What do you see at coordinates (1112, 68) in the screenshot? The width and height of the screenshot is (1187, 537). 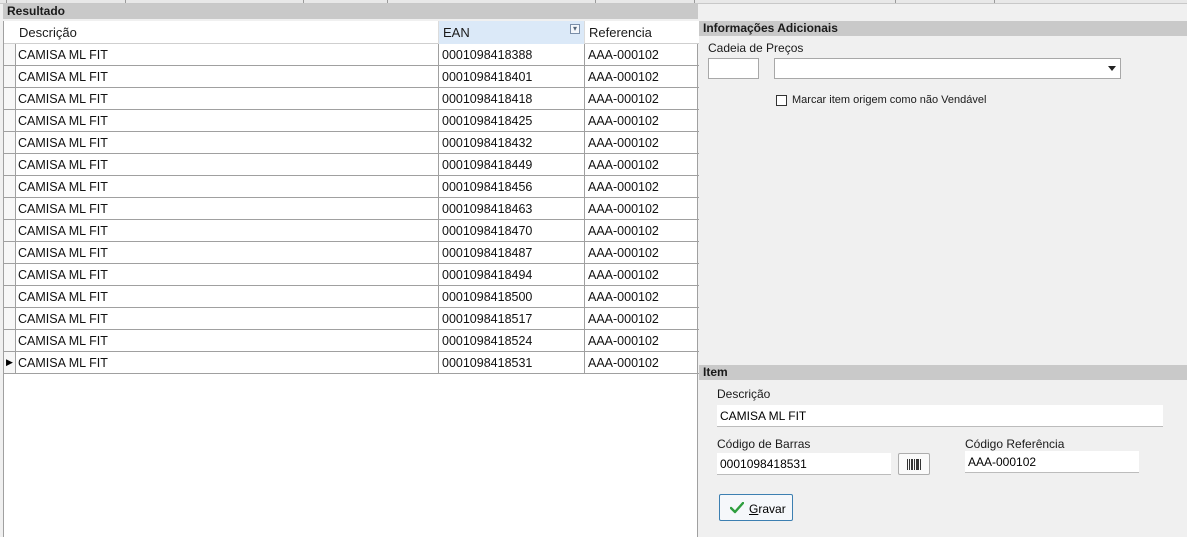 I see `chevron-down-icon` at bounding box center [1112, 68].